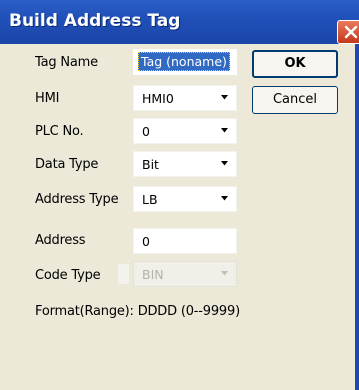  Describe the element at coordinates (146, 131) in the screenshot. I see `plc-no-value: 0` at that location.